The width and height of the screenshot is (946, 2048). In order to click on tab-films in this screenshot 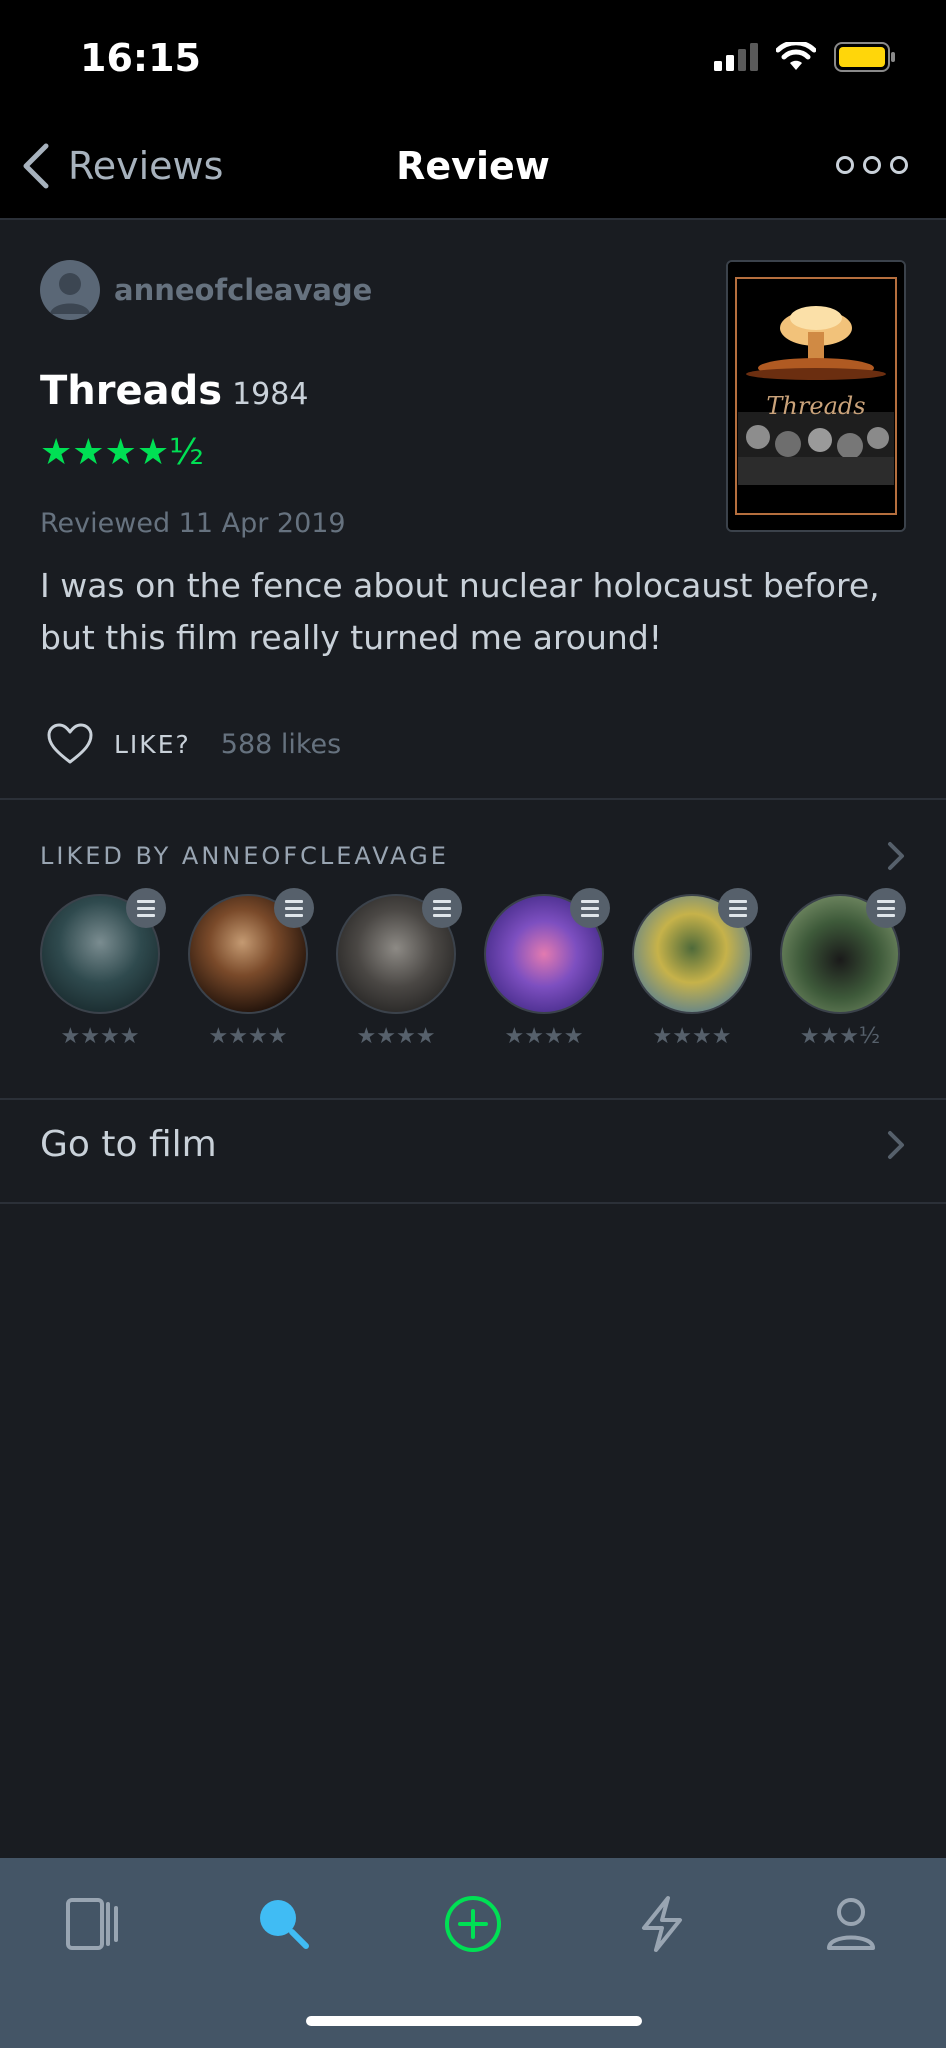, I will do `click(94, 1924)`.